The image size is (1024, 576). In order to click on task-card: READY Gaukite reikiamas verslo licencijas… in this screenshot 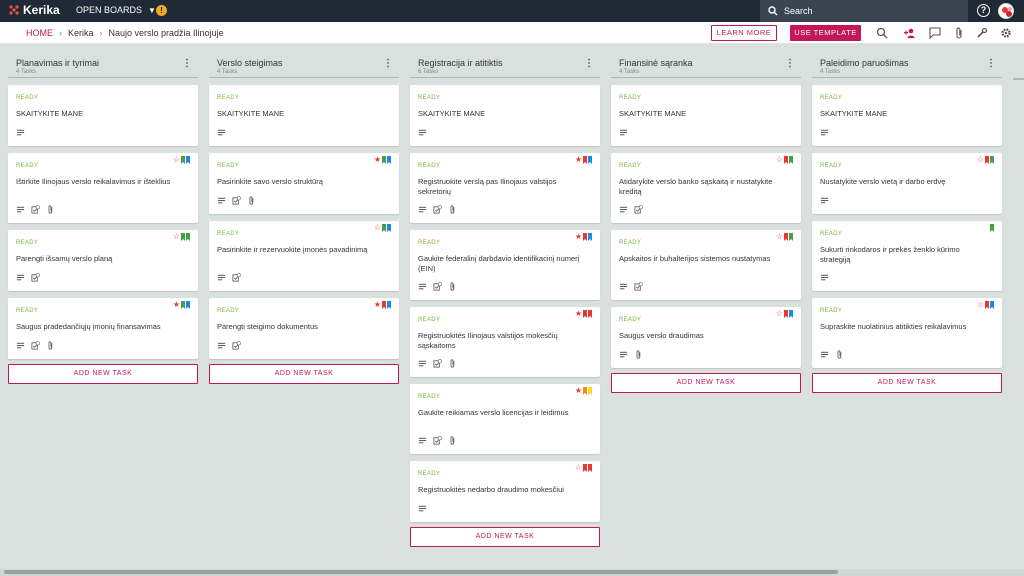, I will do `click(505, 419)`.